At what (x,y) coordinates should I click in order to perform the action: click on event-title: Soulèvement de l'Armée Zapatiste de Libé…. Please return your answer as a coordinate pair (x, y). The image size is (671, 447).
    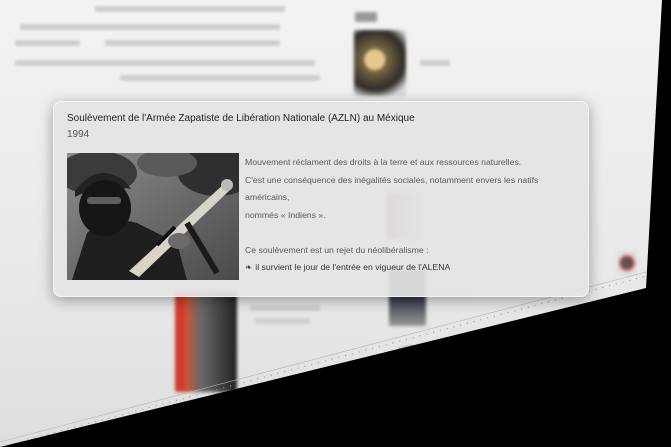
    Looking at the image, I should click on (241, 118).